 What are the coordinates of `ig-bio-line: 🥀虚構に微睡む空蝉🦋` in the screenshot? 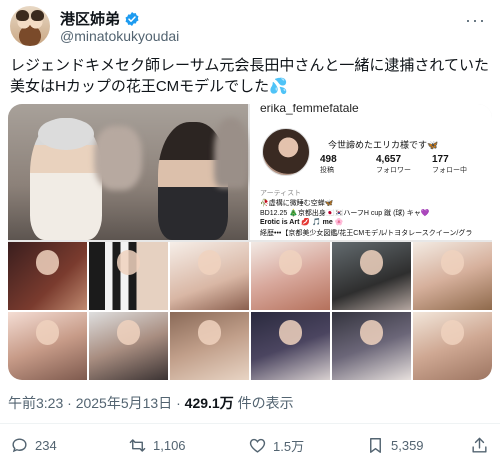 It's located at (297, 203).